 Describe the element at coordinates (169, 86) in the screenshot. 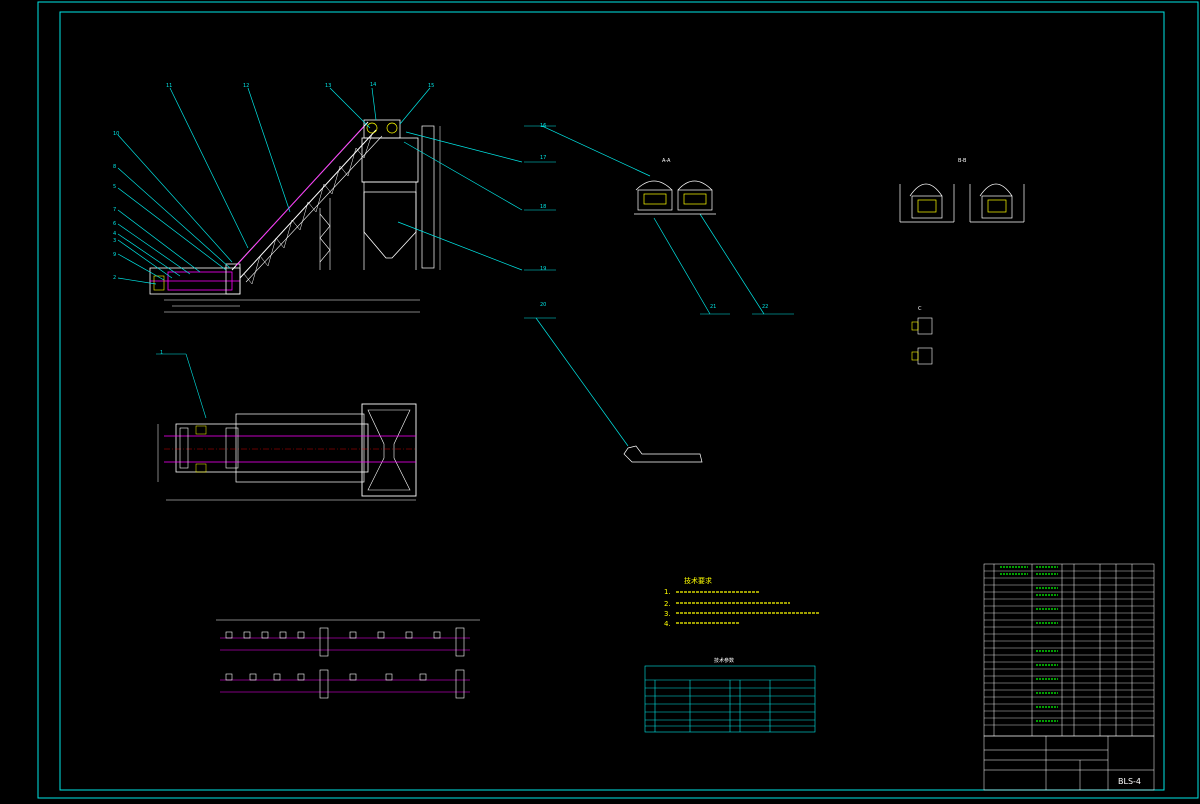

I see `callout: 11` at that location.